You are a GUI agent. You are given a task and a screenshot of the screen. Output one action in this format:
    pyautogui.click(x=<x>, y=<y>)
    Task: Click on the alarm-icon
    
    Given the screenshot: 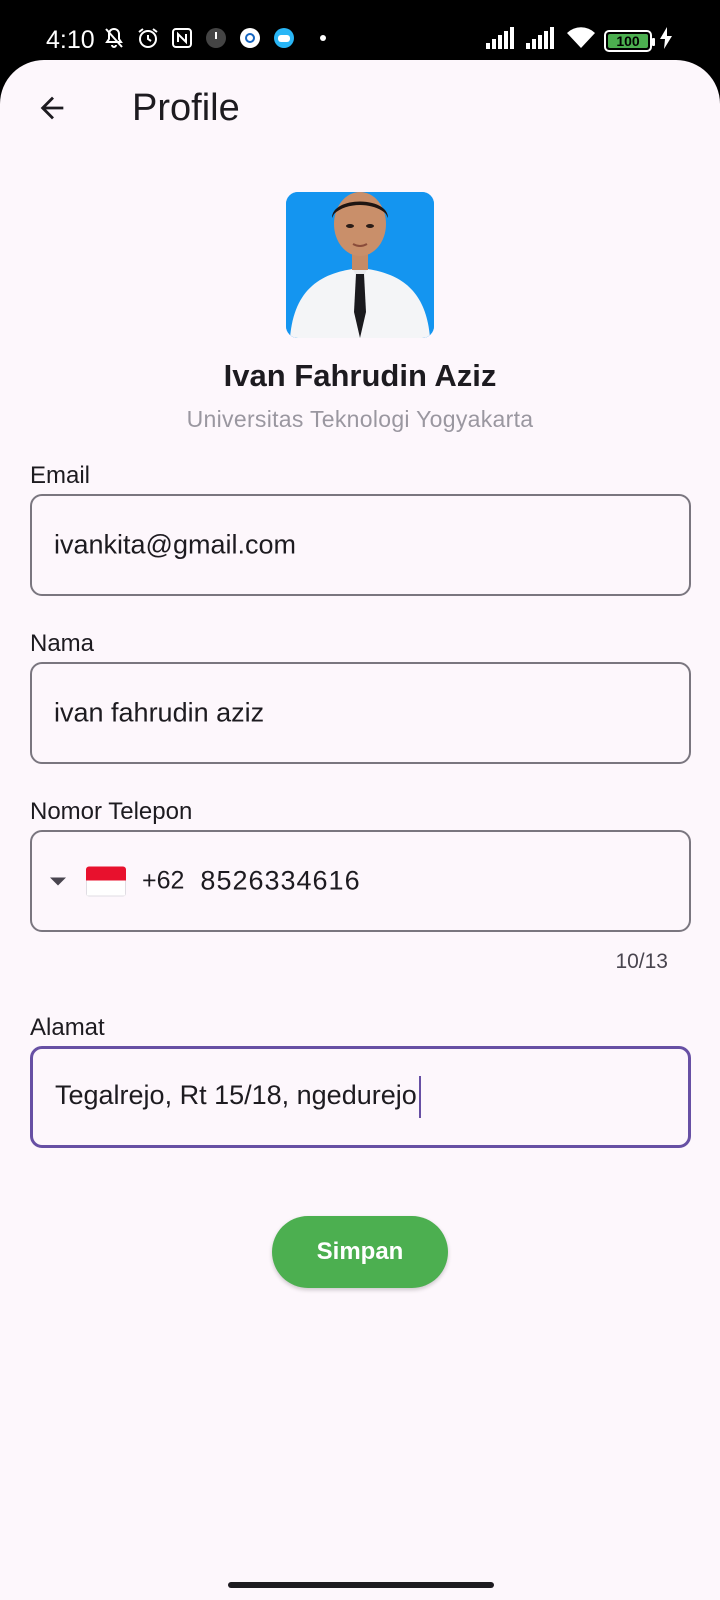 What is the action you would take?
    pyautogui.click(x=148, y=38)
    